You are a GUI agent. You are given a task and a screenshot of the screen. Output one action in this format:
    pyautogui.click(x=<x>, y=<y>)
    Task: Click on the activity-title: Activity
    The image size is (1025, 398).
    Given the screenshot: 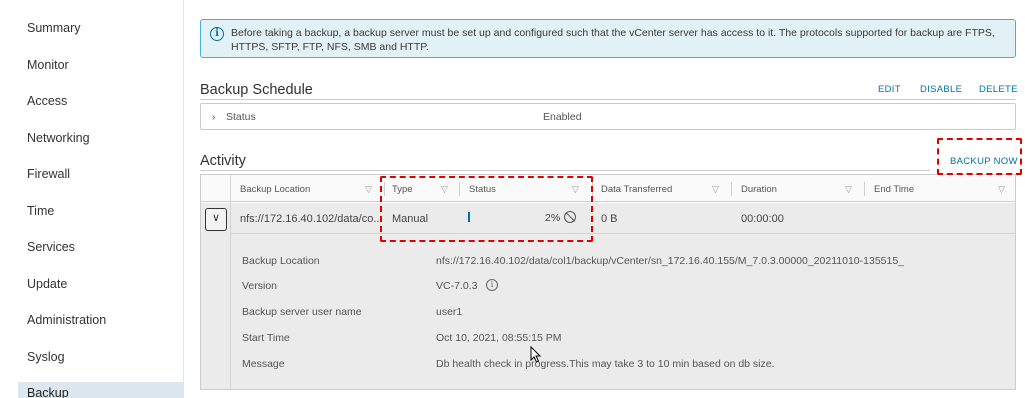 What is the action you would take?
    pyautogui.click(x=223, y=161)
    